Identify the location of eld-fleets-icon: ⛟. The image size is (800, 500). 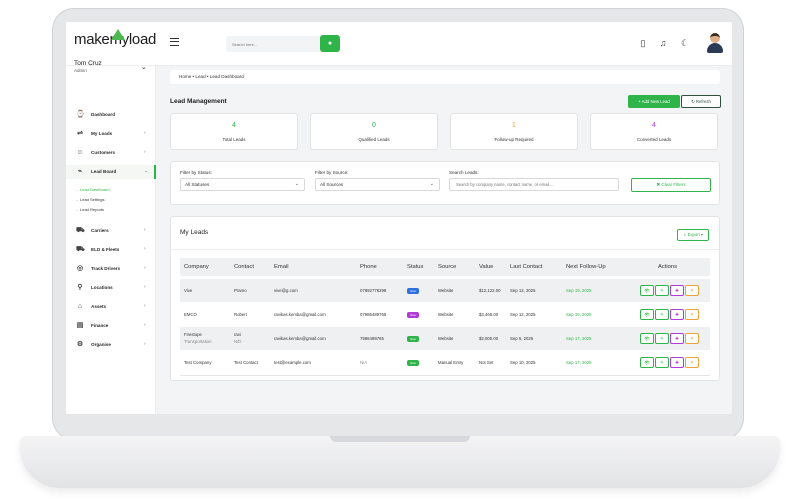
(80, 249).